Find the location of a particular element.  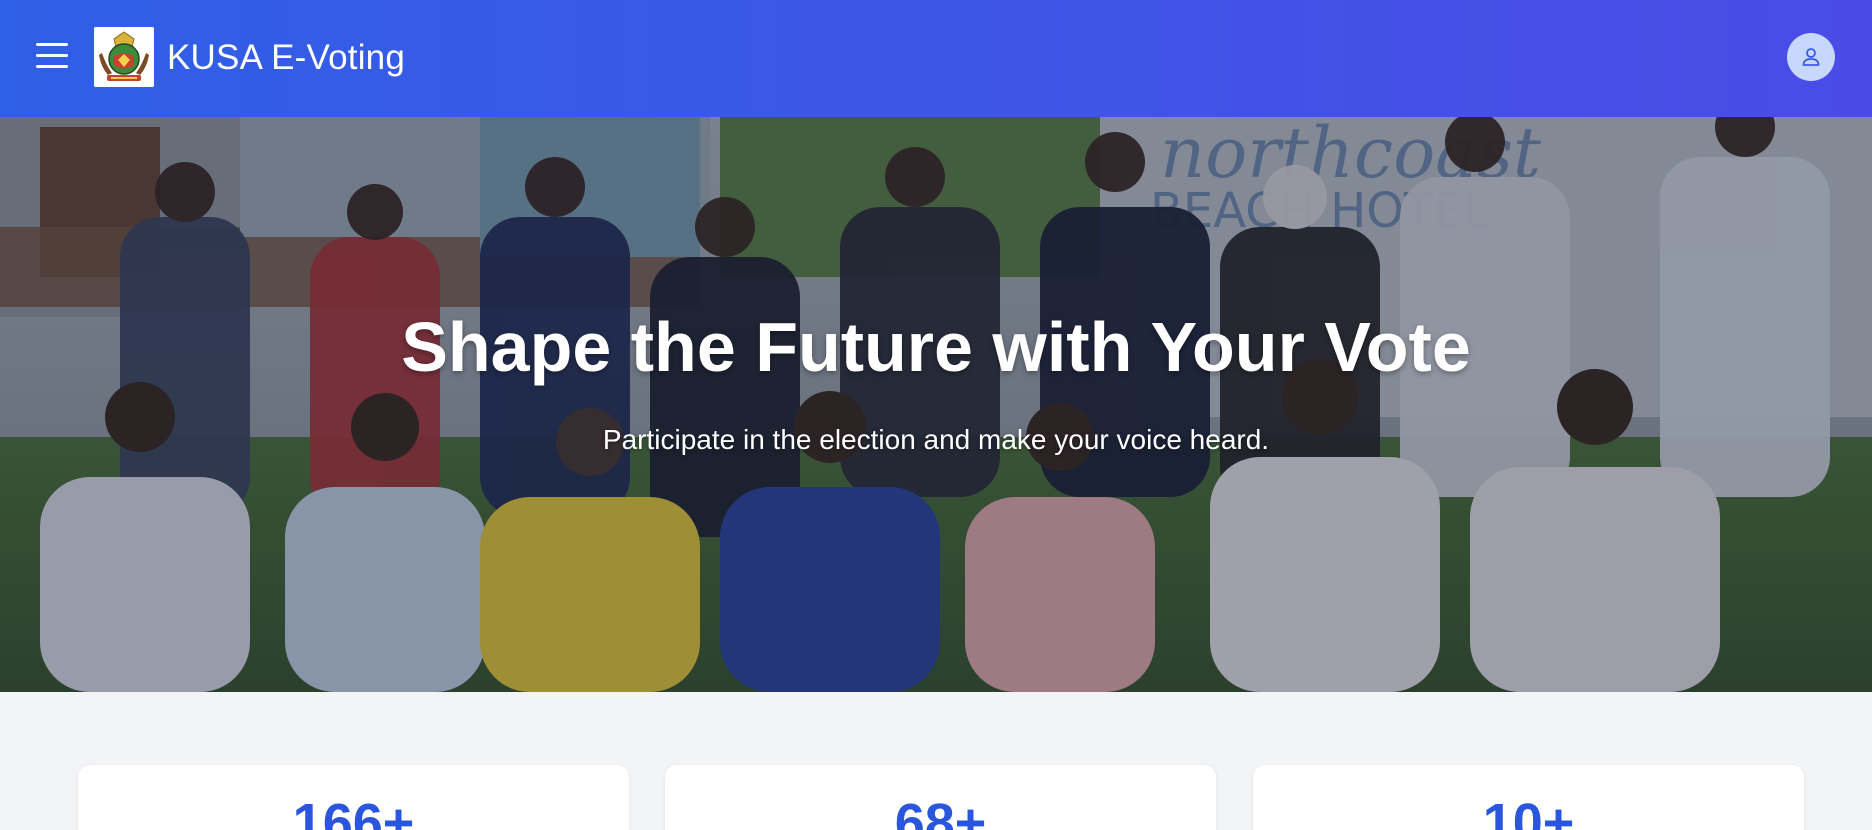

stat-card: 68+ is located at coordinates (940, 797).